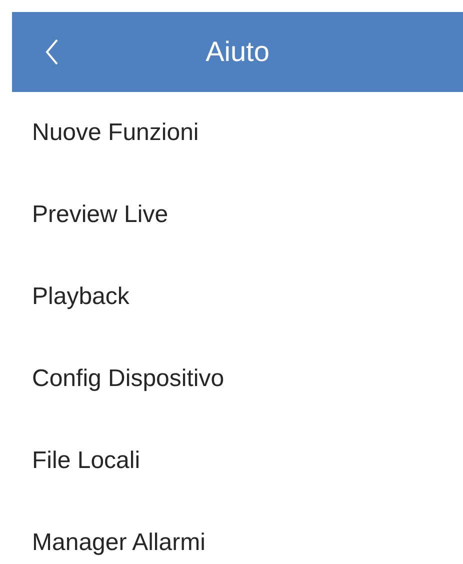 This screenshot has height=564, width=463. What do you see at coordinates (86, 461) in the screenshot?
I see `menu-item: File Locali` at bounding box center [86, 461].